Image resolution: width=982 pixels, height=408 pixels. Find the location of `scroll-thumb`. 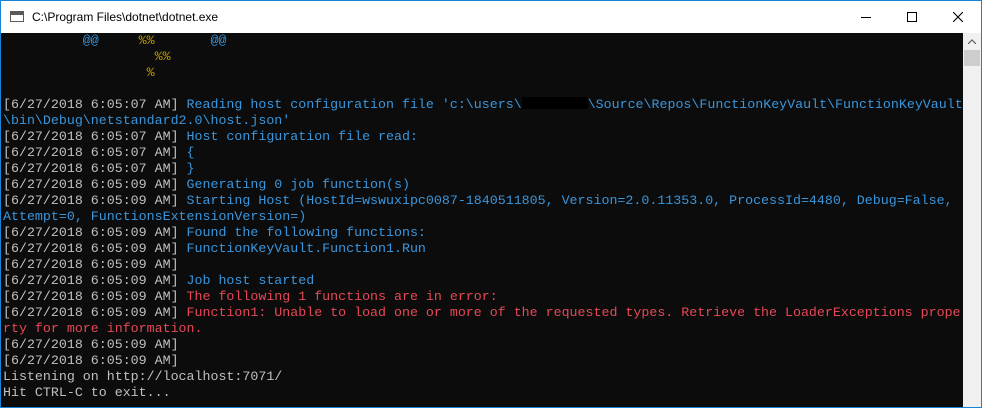

scroll-thumb is located at coordinates (972, 58).